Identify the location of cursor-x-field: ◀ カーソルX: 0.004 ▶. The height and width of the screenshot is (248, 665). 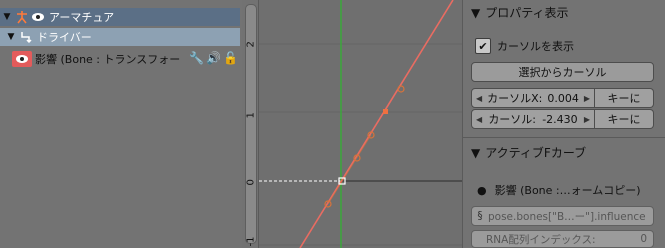
(533, 98).